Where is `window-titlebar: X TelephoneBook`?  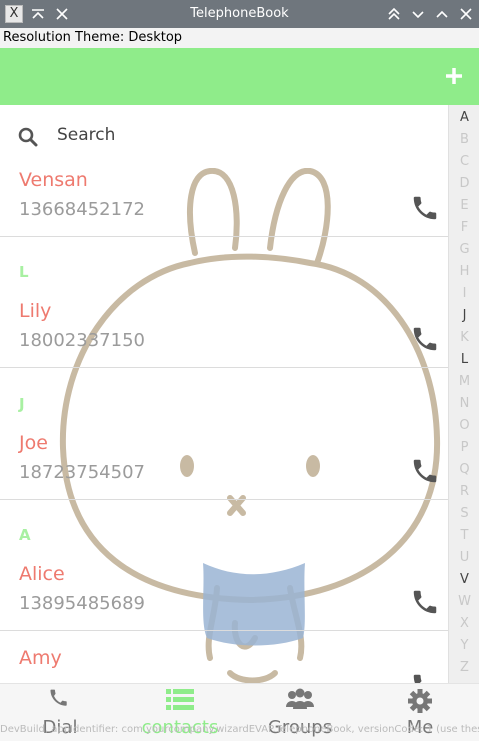 window-titlebar: X TelephoneBook is located at coordinates (239, 14).